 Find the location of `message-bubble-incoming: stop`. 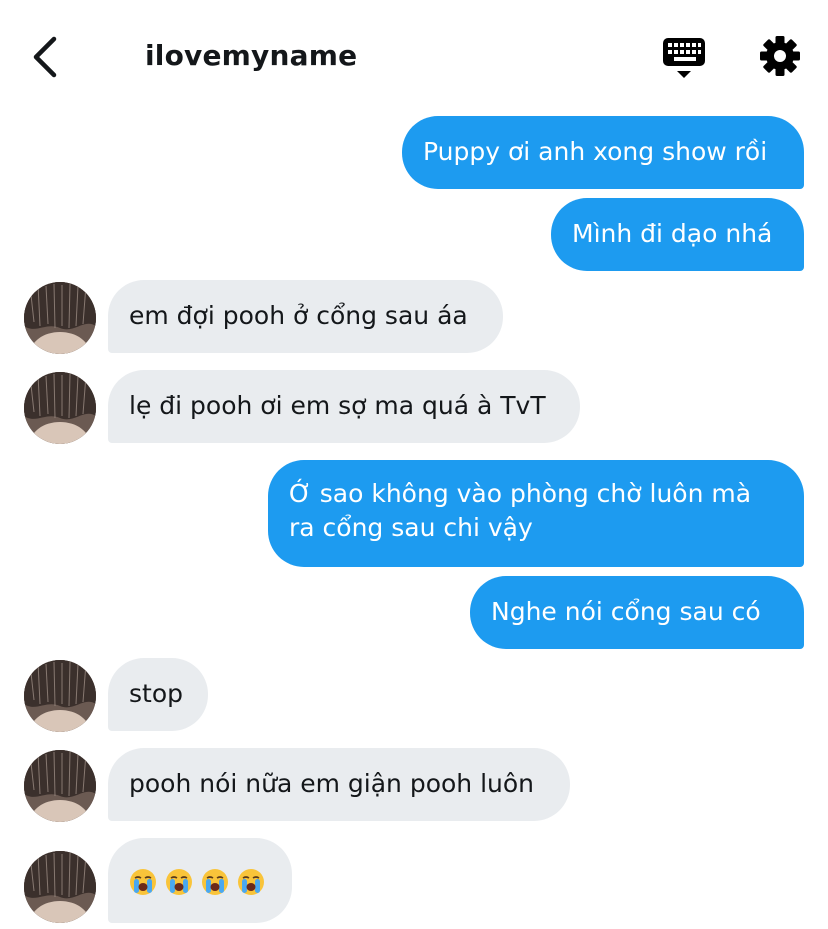

message-bubble-incoming: stop is located at coordinates (158, 694).